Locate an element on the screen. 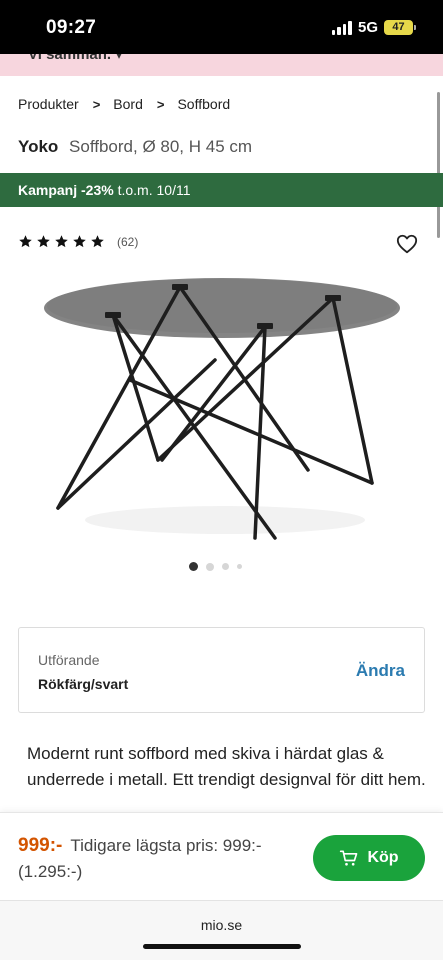  campaign-banner: Kampanj -23% t.o.m. 10/11 is located at coordinates (221, 190).